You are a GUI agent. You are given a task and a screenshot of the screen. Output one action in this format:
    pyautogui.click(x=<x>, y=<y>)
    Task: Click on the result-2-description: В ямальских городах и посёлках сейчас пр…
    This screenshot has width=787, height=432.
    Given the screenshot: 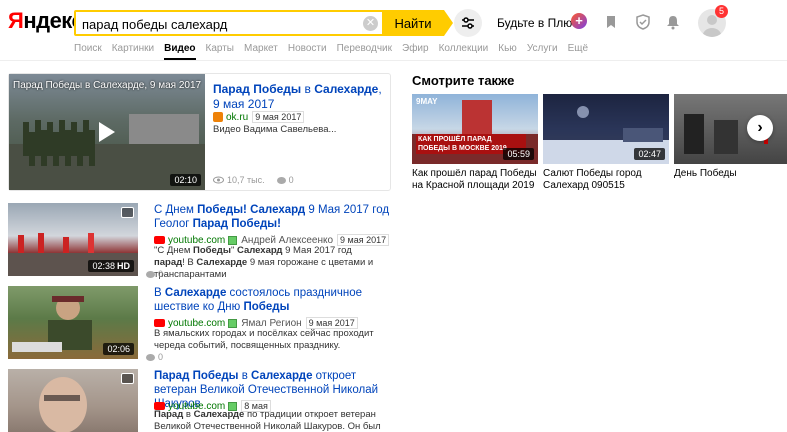 What is the action you would take?
    pyautogui.click(x=264, y=339)
    